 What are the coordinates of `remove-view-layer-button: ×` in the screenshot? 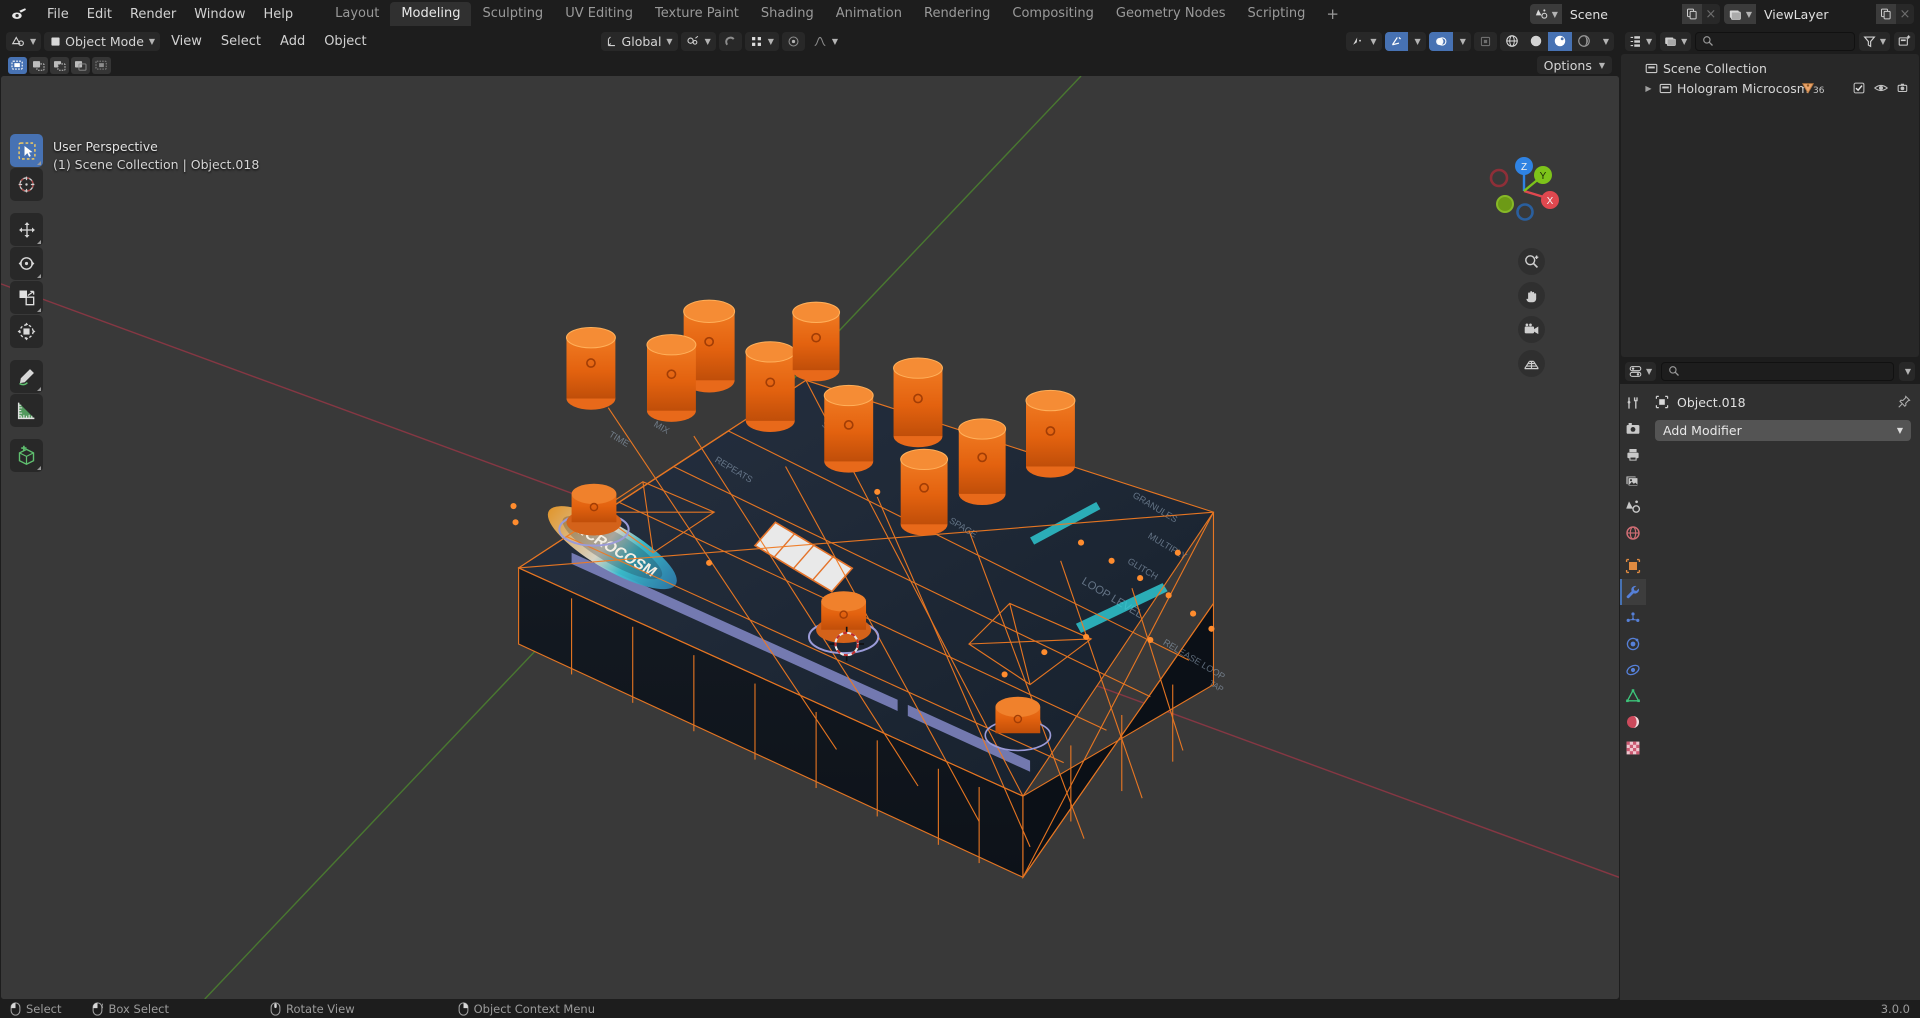 It's located at (1905, 14).